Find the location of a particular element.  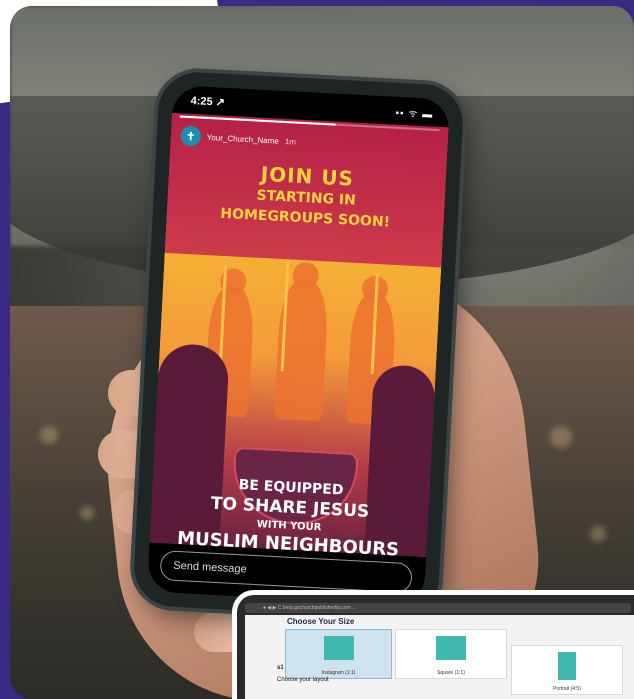

post-age: 1m is located at coordinates (290, 141).